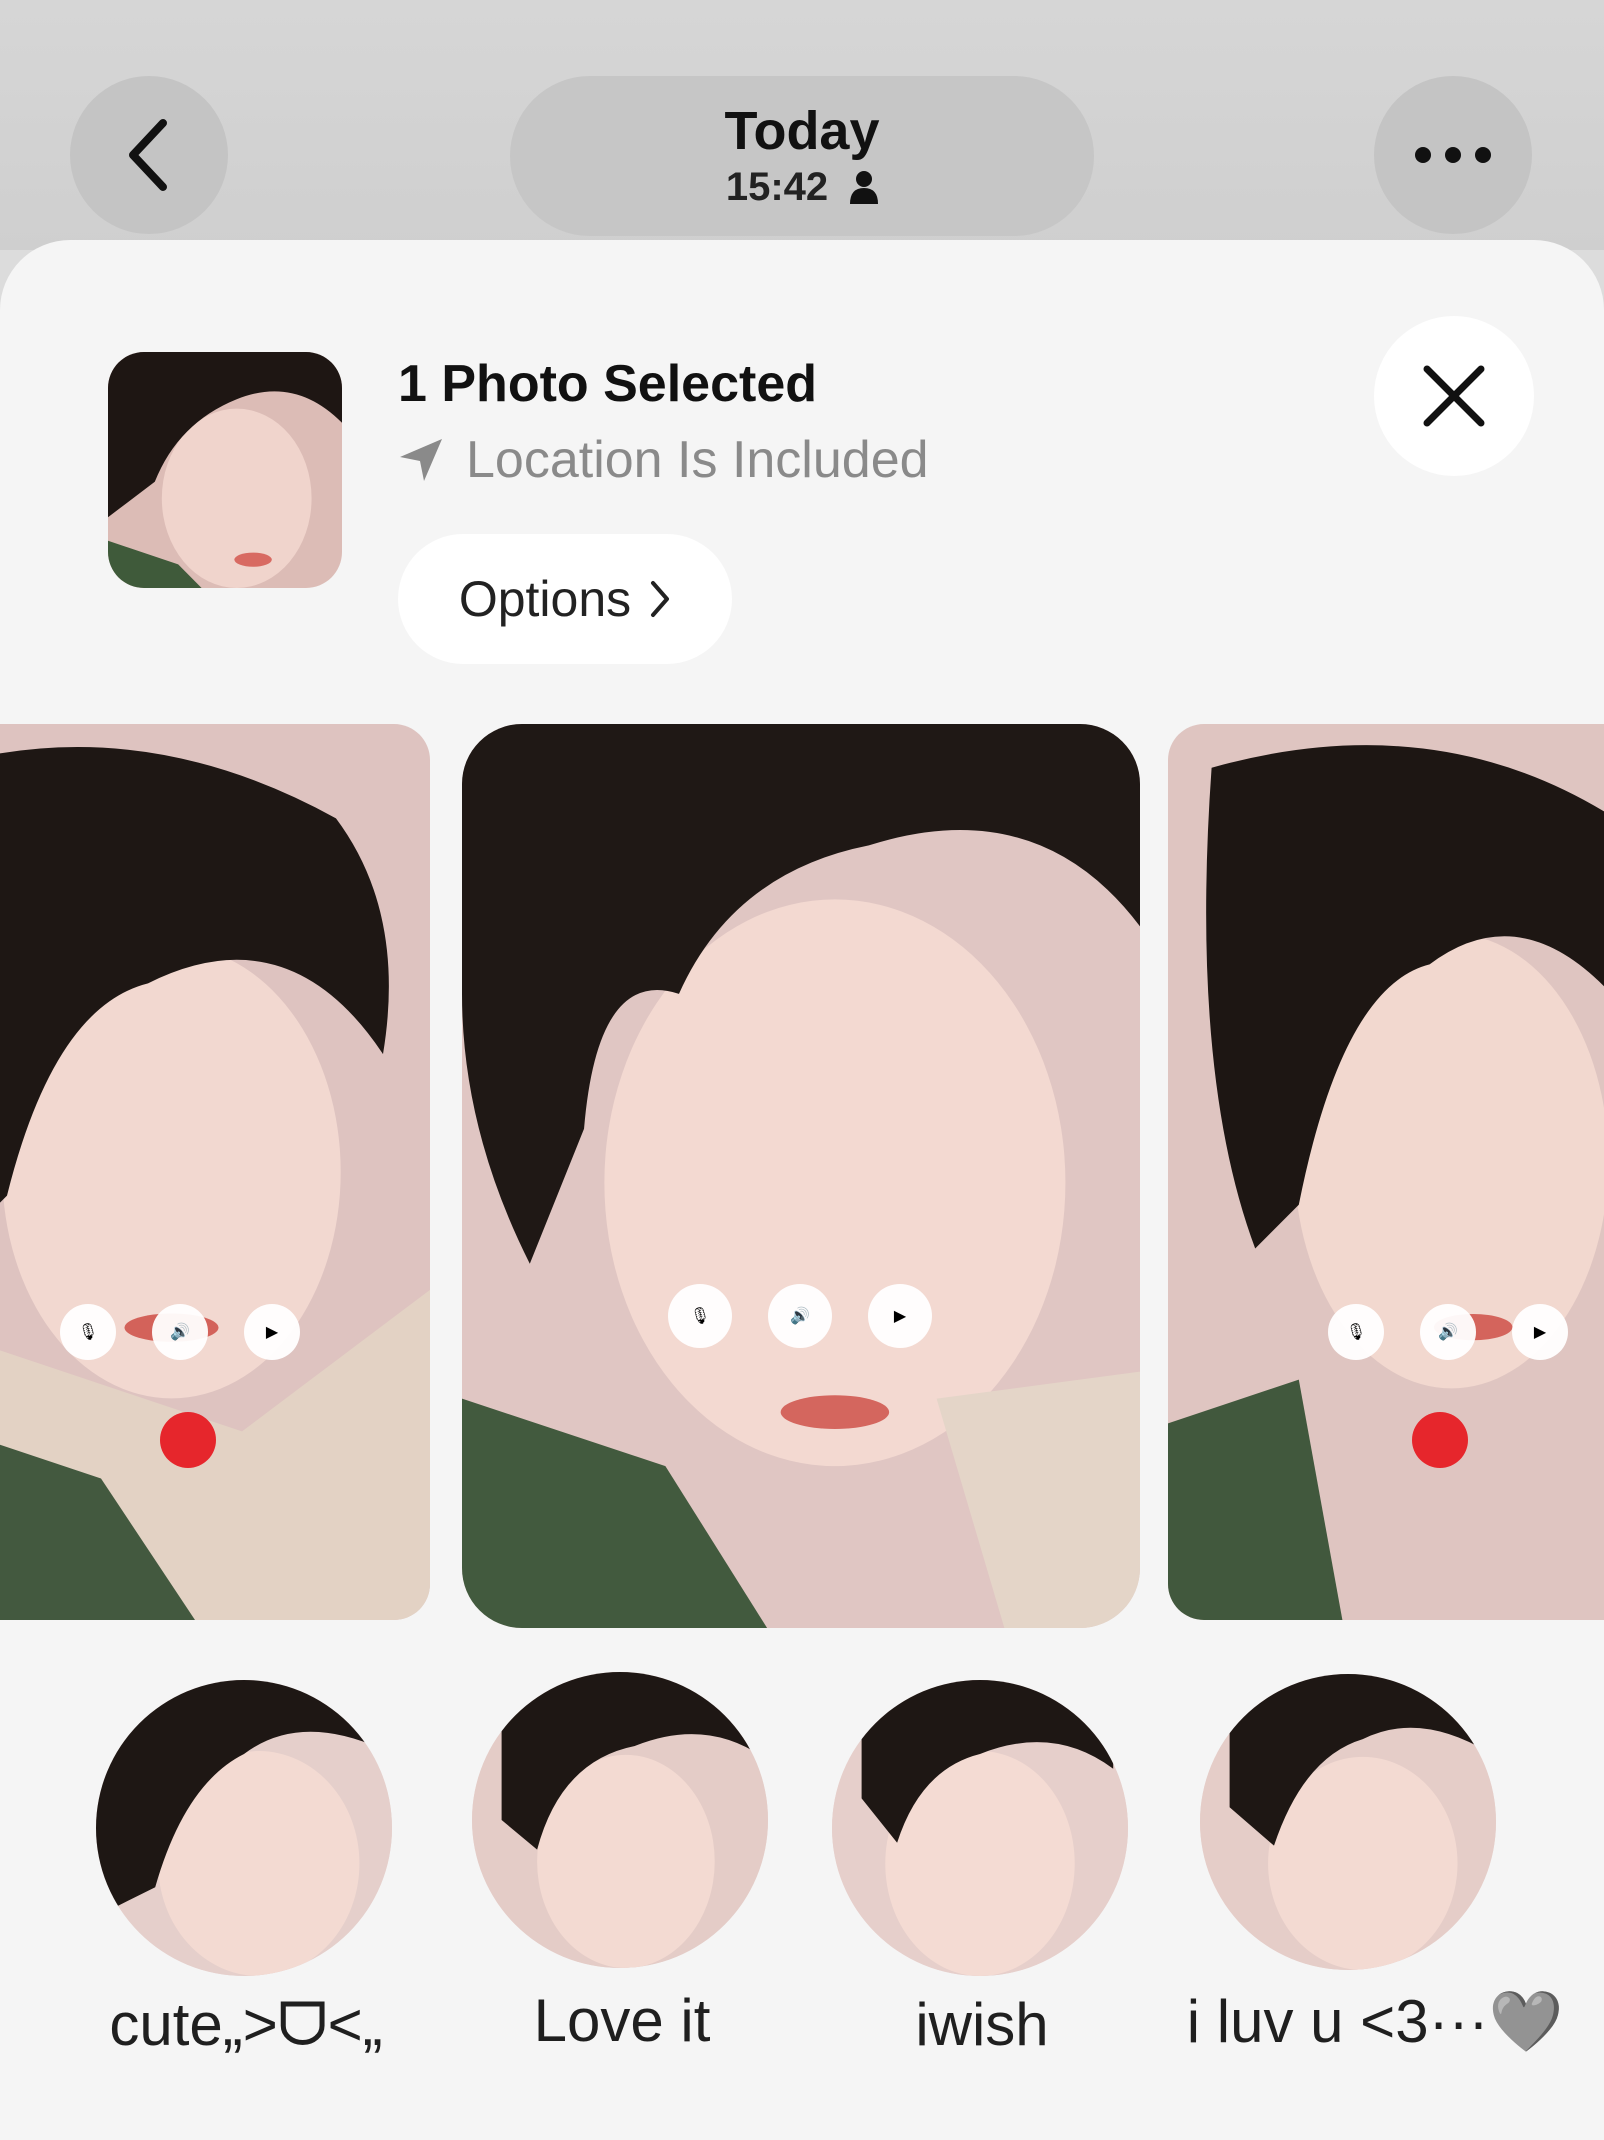 This screenshot has width=1604, height=2140. Describe the element at coordinates (545, 599) in the screenshot. I see `options-label: Options` at that location.